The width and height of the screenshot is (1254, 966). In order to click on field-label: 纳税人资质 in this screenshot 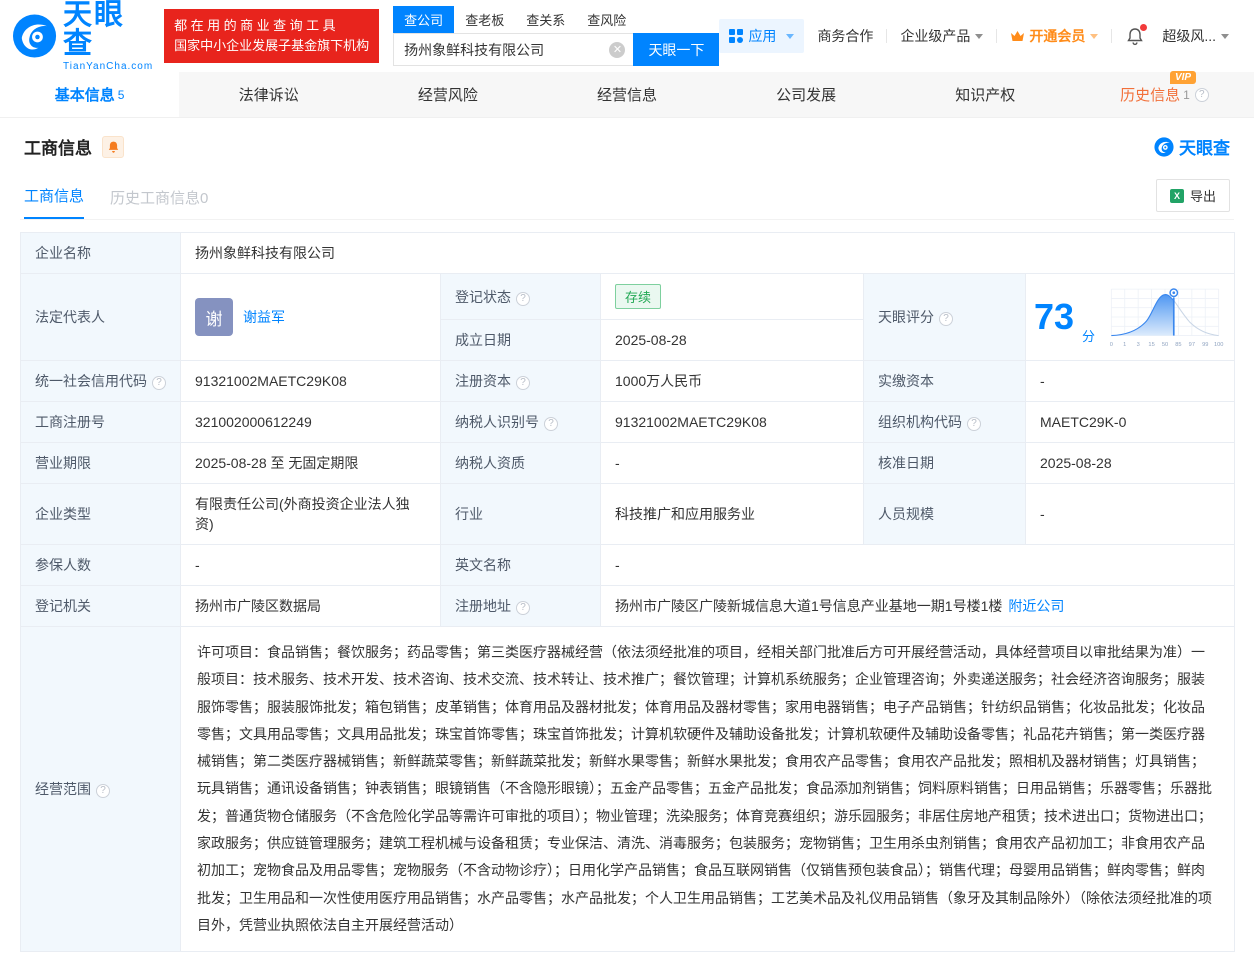, I will do `click(520, 463)`.